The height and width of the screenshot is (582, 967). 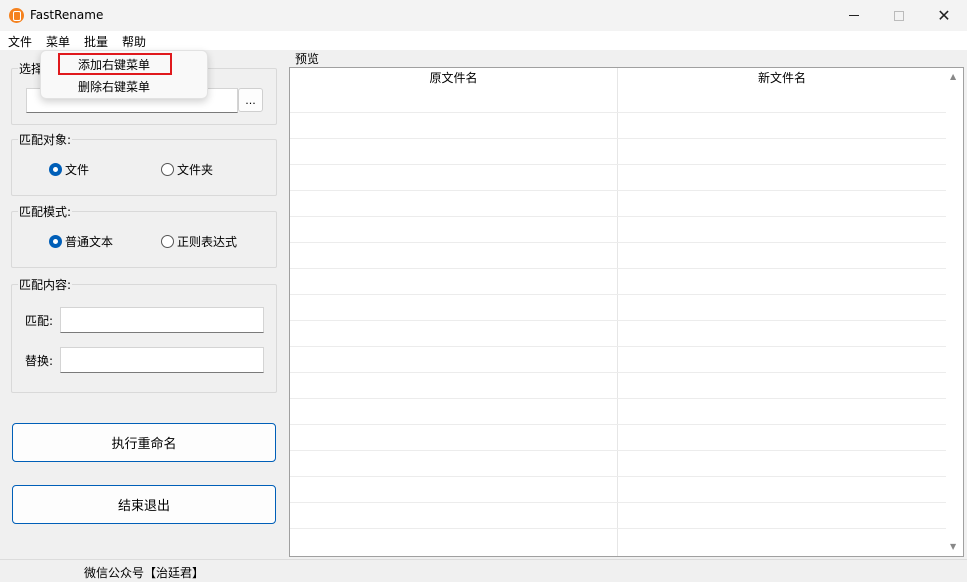 I want to click on radio-regex: 正则表达式, so click(x=199, y=241).